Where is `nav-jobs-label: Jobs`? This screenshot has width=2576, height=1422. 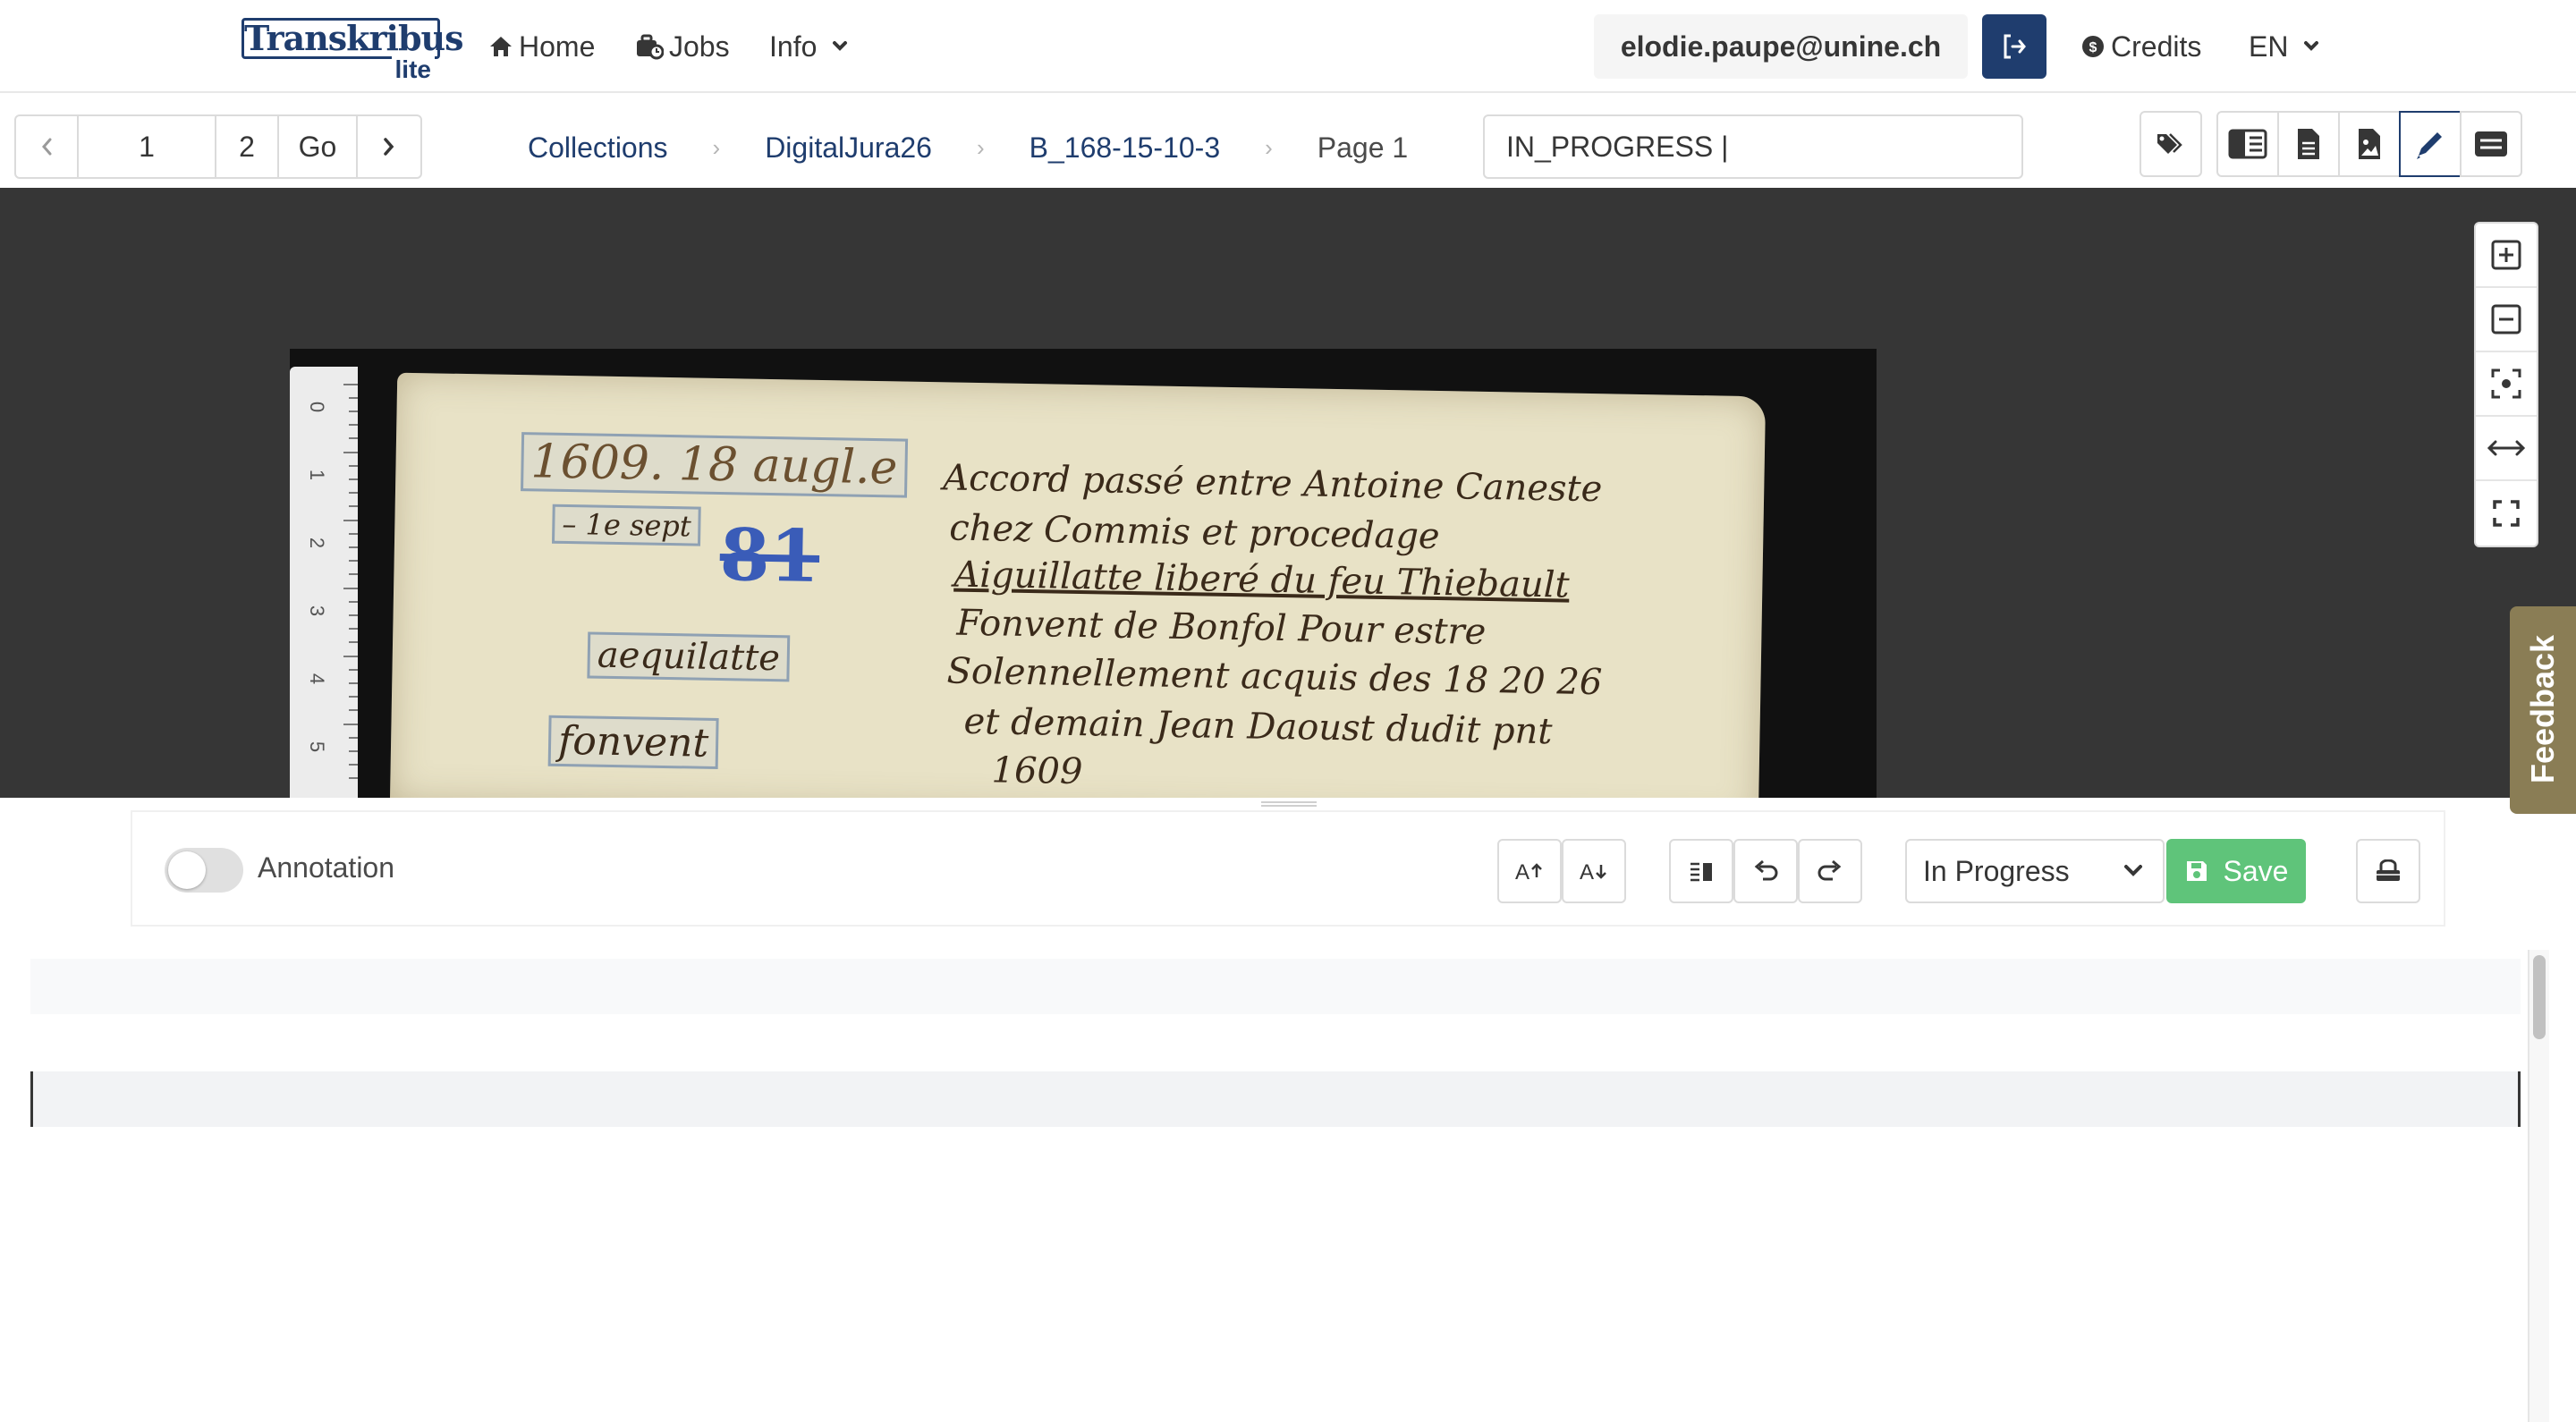
nav-jobs-label: Jobs is located at coordinates (699, 46).